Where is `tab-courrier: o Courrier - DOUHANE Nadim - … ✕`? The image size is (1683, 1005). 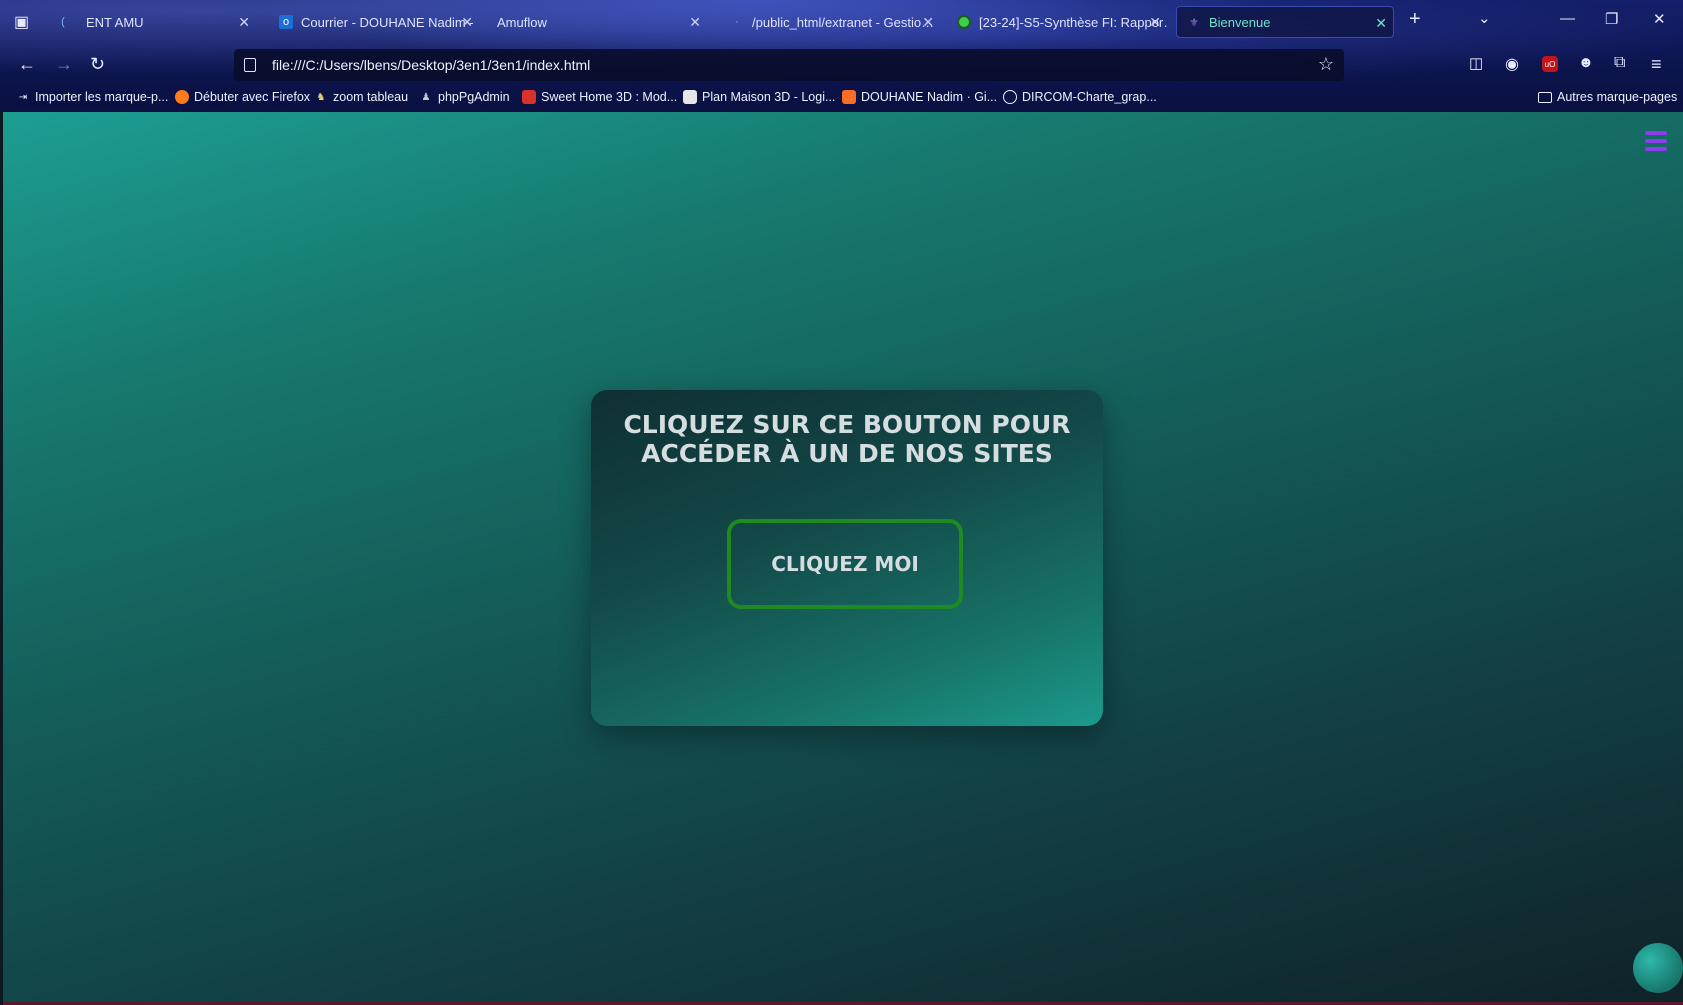
tab-courrier: o Courrier - DOUHANE Nadim - … ✕ is located at coordinates (379, 22).